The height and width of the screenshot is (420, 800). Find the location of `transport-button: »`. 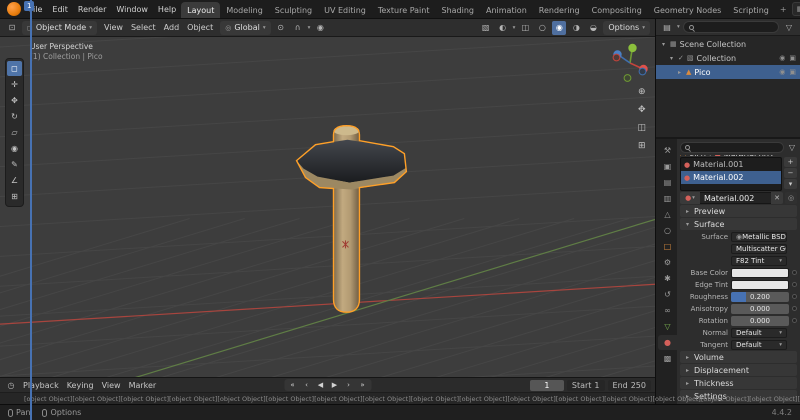

transport-button: » is located at coordinates (362, 385).